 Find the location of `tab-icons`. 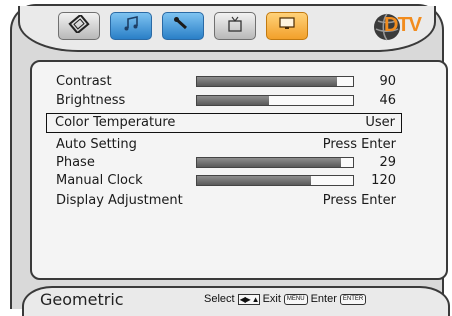

tab-icons is located at coordinates (183, 28).